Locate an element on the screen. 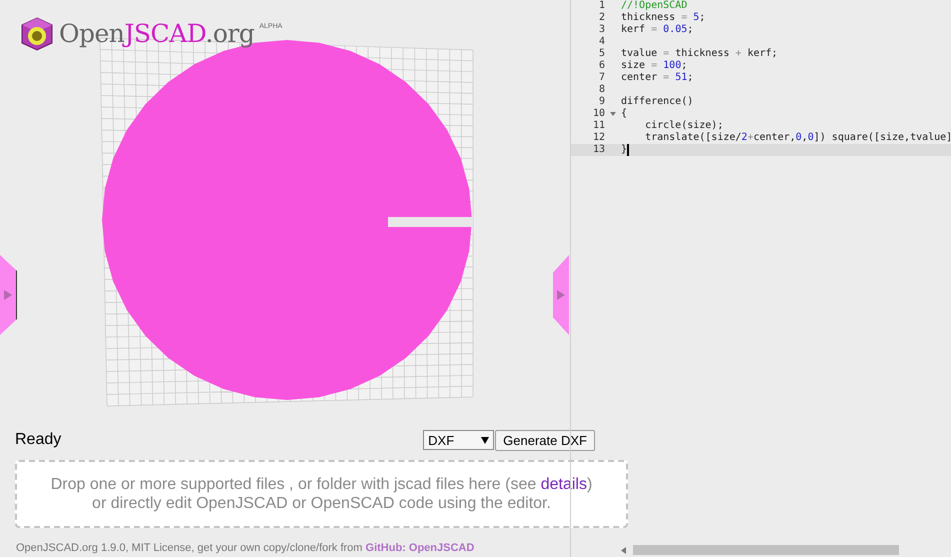 The height and width of the screenshot is (557, 951). line-number: 12 is located at coordinates (598, 138).